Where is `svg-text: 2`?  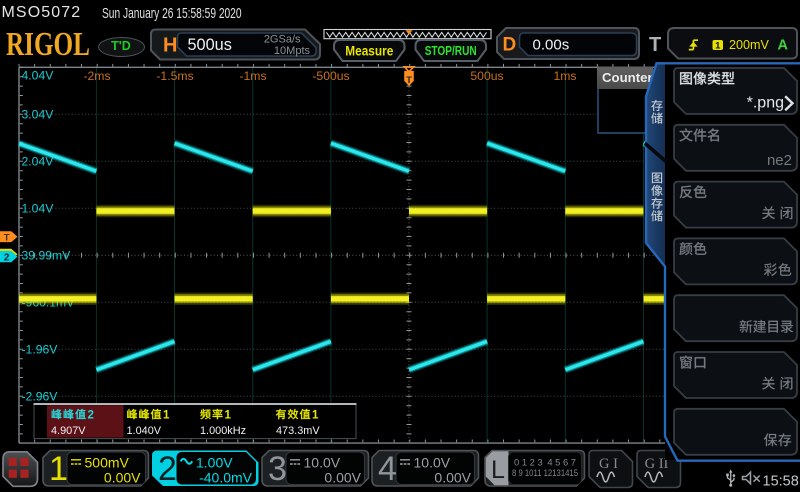
svg-text: 2 is located at coordinates (167, 469).